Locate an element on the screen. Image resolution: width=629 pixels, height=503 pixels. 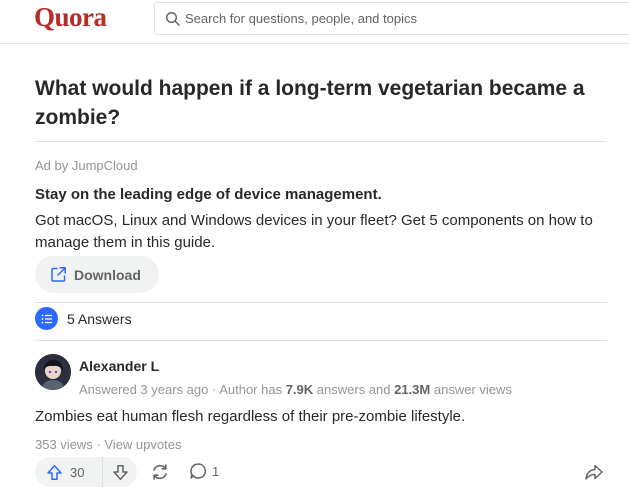
view-count: 21.3M is located at coordinates (412, 389).